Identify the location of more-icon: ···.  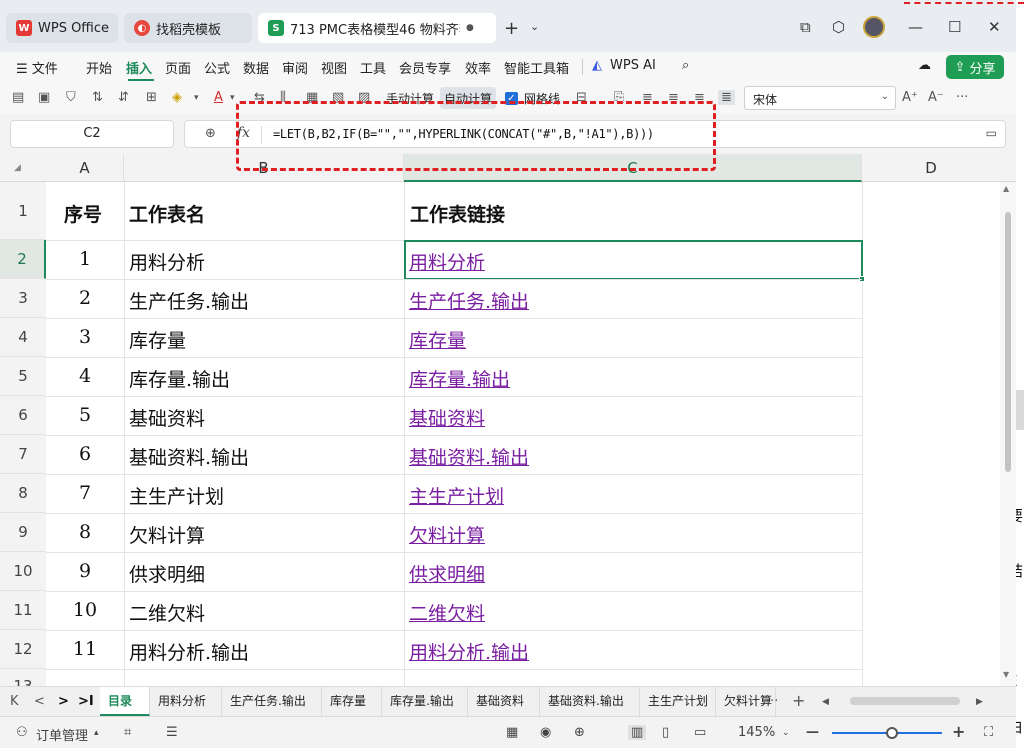
(962, 97).